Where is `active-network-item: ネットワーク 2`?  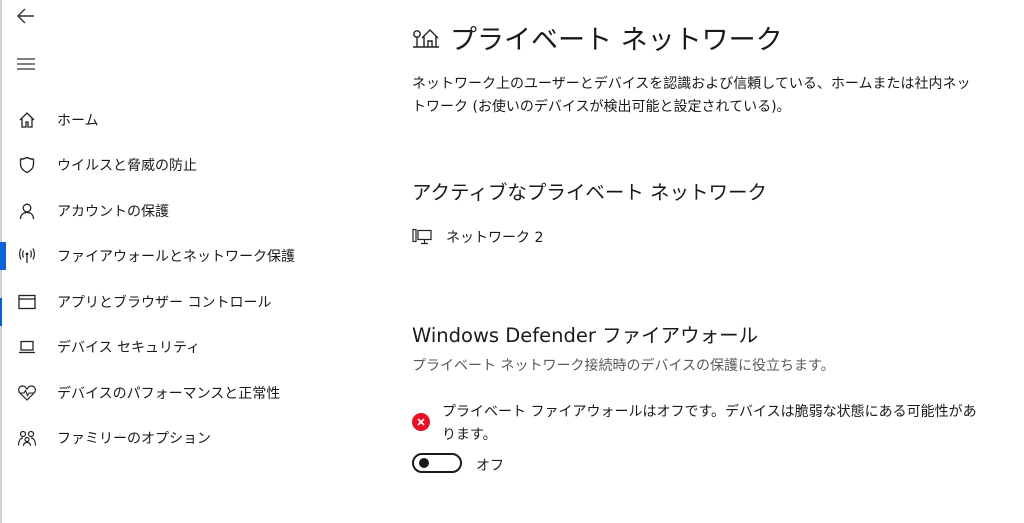 active-network-item: ネットワーク 2 is located at coordinates (477, 237).